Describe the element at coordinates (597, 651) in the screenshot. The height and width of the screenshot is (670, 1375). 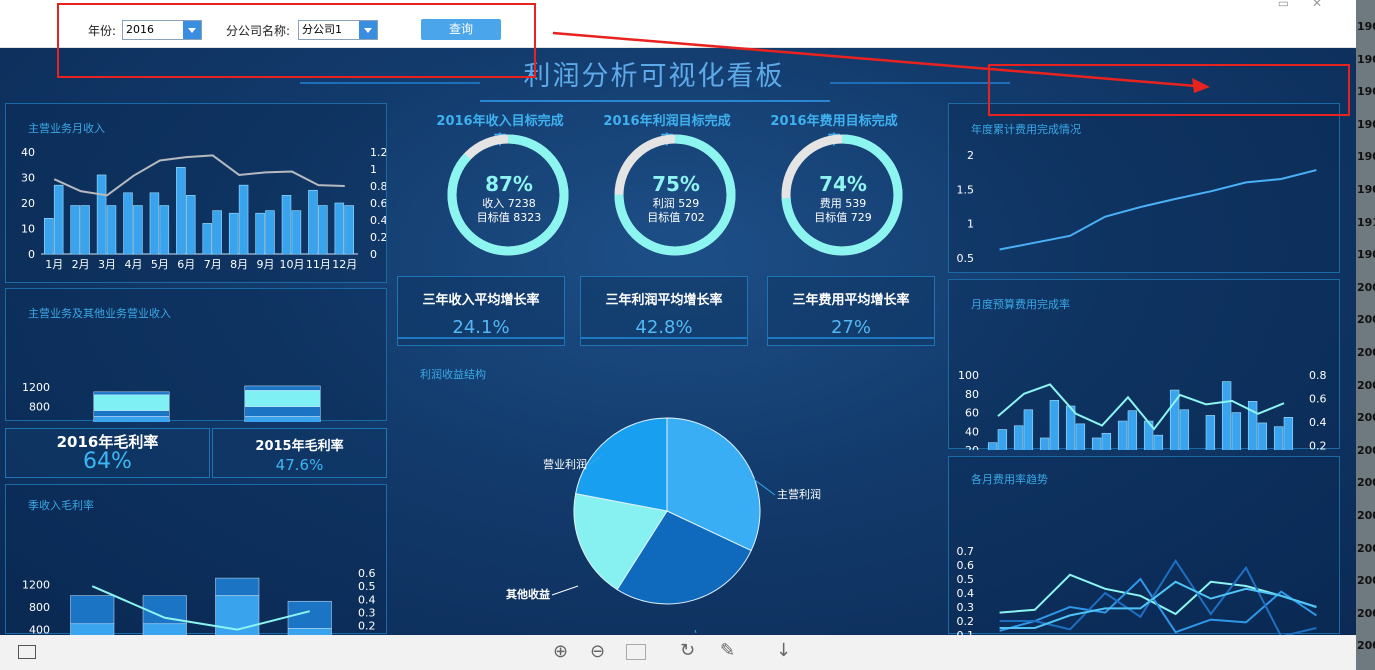
I see `zoom-out-icon: ⊖` at that location.